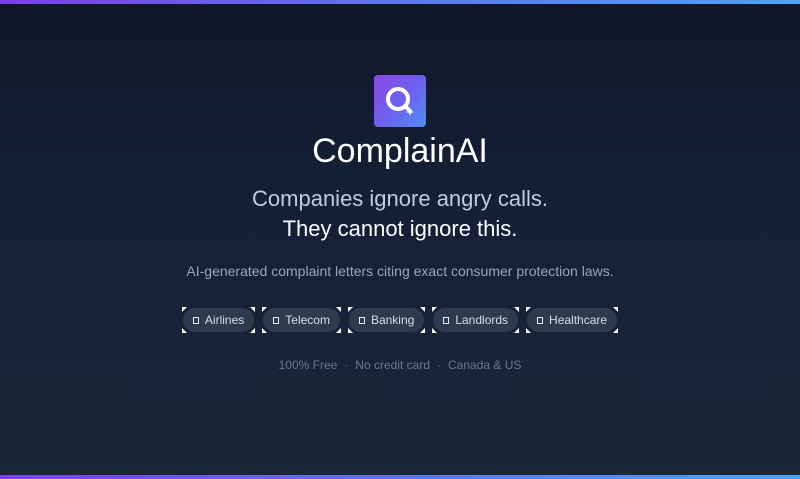  What do you see at coordinates (482, 320) in the screenshot?
I see `category-chip-label: Landlords` at bounding box center [482, 320].